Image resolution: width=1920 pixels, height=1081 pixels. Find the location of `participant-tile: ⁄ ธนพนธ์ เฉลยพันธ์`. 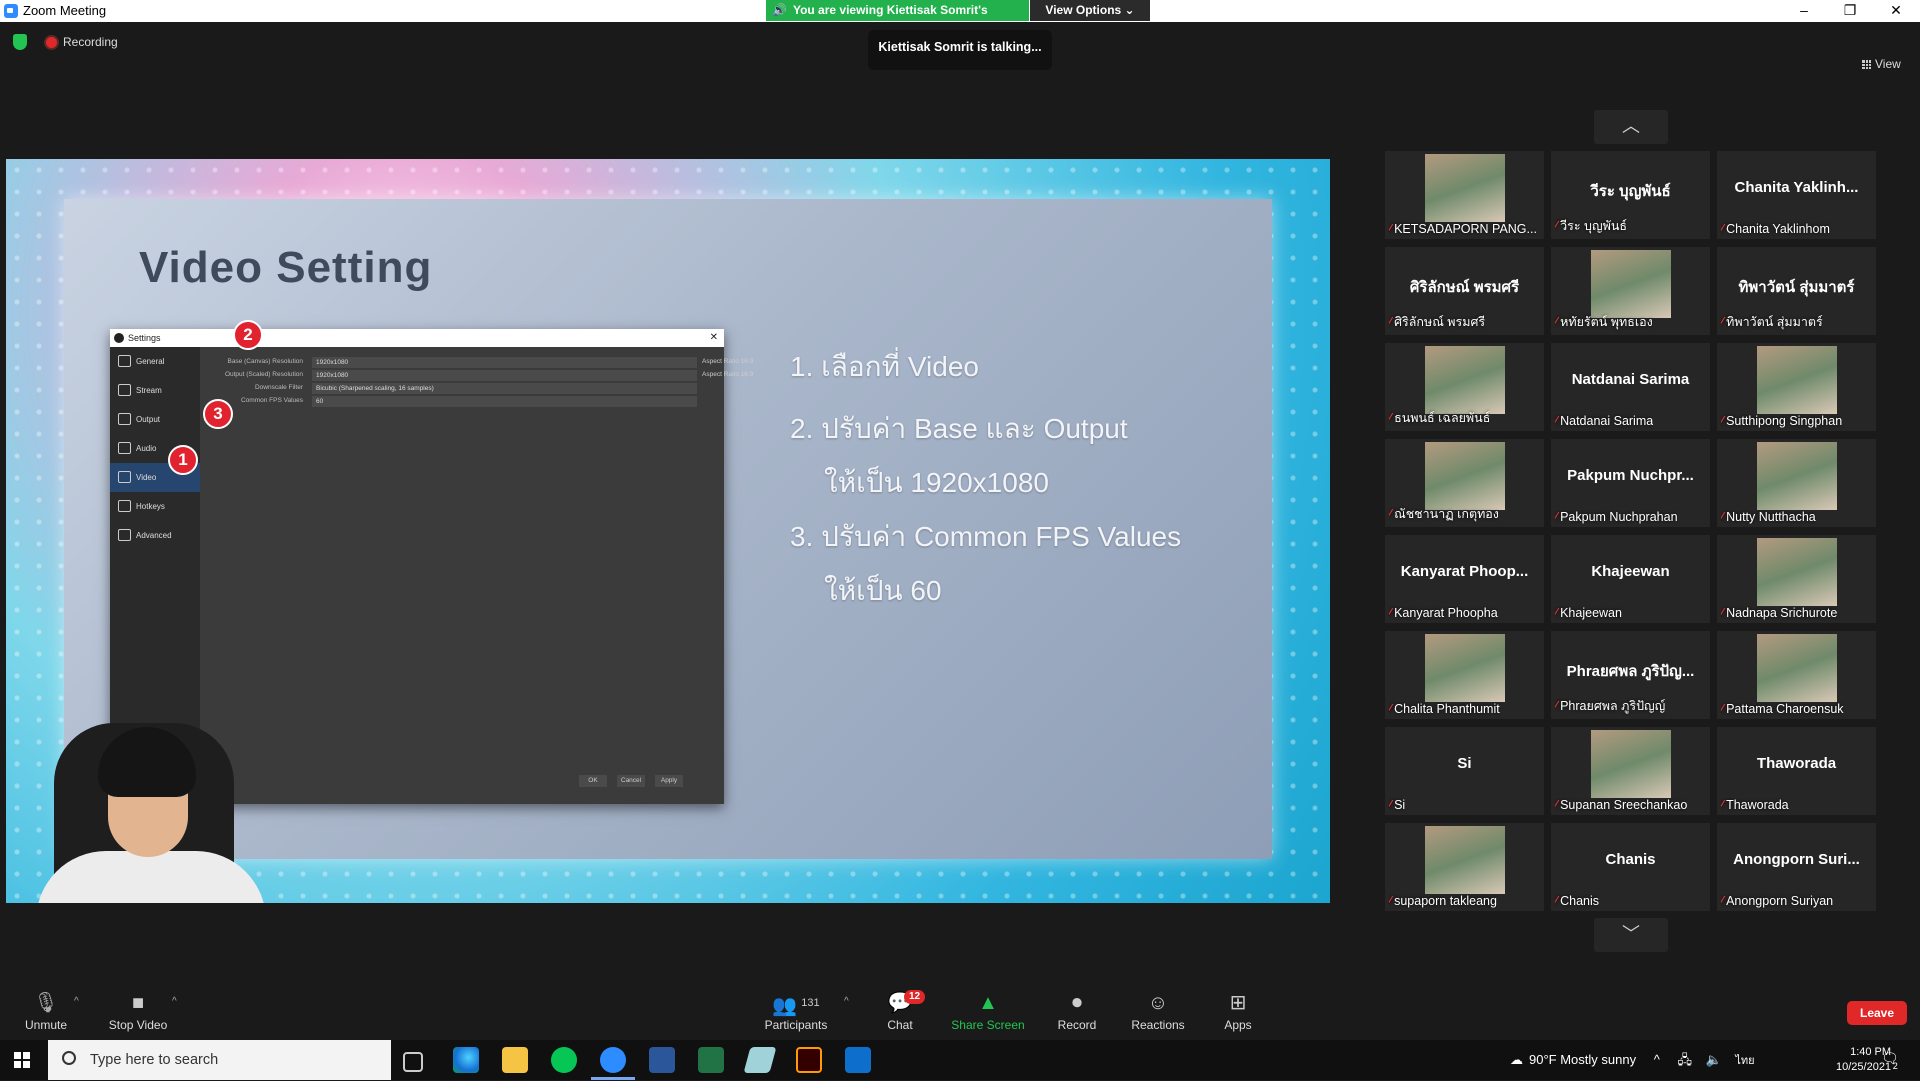

participant-tile: ⁄ ธนพนธ์ เฉลยพันธ์ is located at coordinates (1464, 387).